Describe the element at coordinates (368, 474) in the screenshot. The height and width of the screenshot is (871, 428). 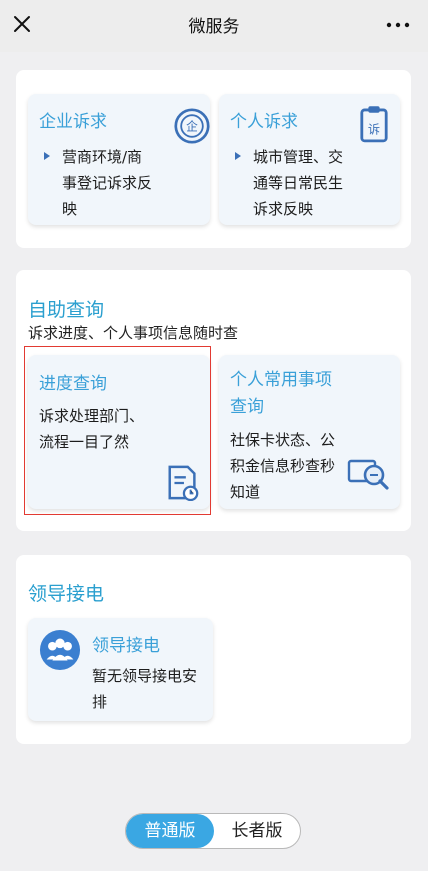
I see `card-search-icon` at that location.